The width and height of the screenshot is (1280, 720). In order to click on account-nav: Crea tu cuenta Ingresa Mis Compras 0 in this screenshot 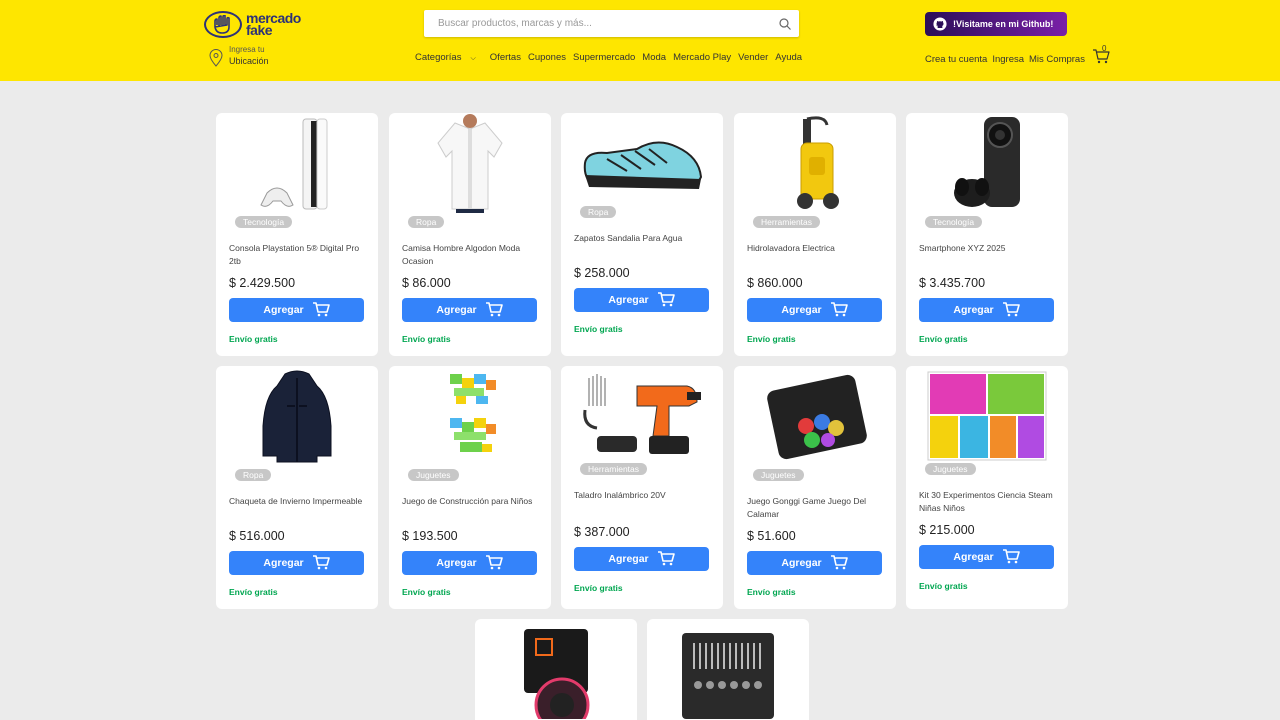, I will do `click(1017, 55)`.